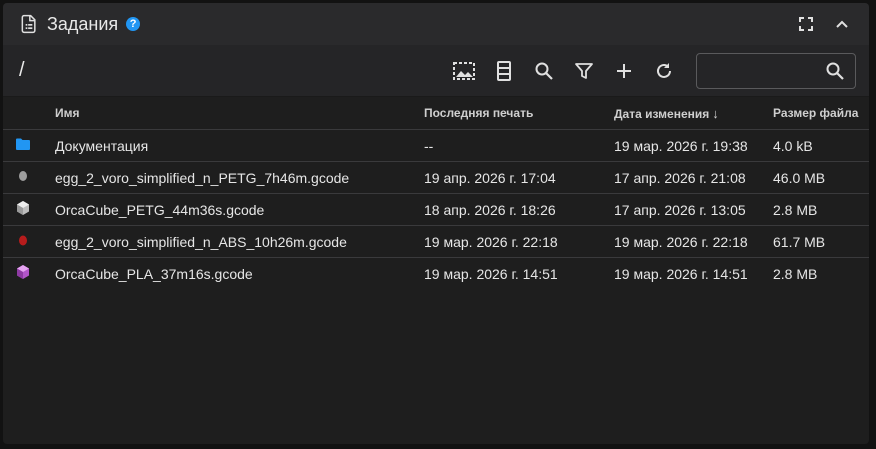 The width and height of the screenshot is (876, 449). What do you see at coordinates (29, 113) in the screenshot?
I see `icon-column-header` at bounding box center [29, 113].